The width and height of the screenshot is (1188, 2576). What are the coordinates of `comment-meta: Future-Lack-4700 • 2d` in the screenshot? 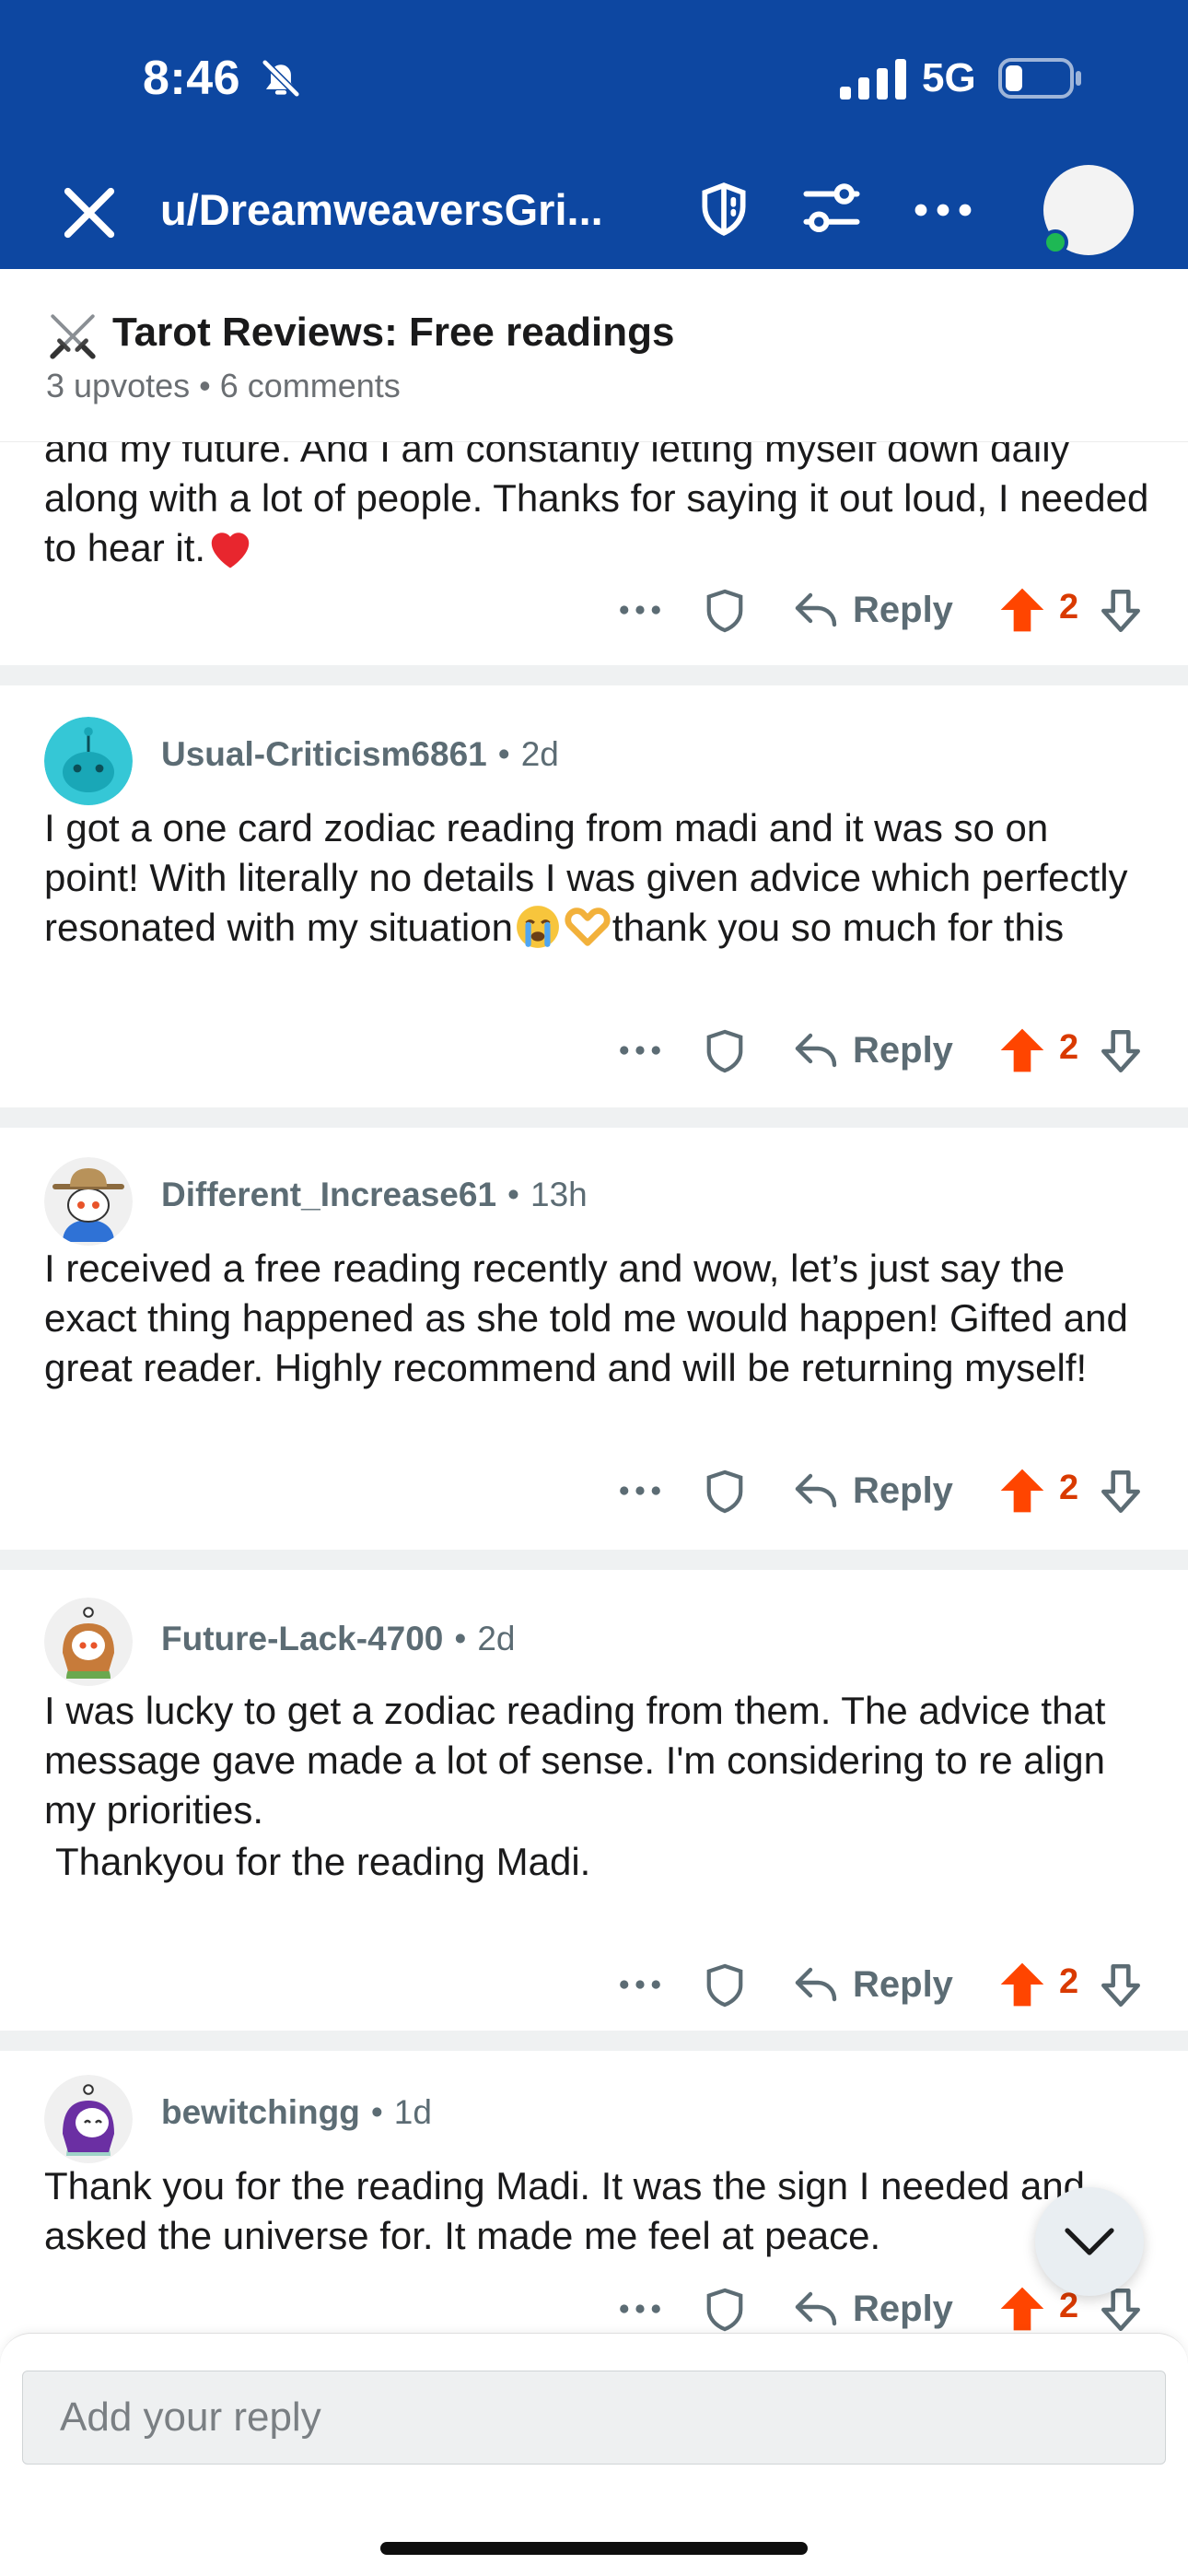 It's located at (338, 1639).